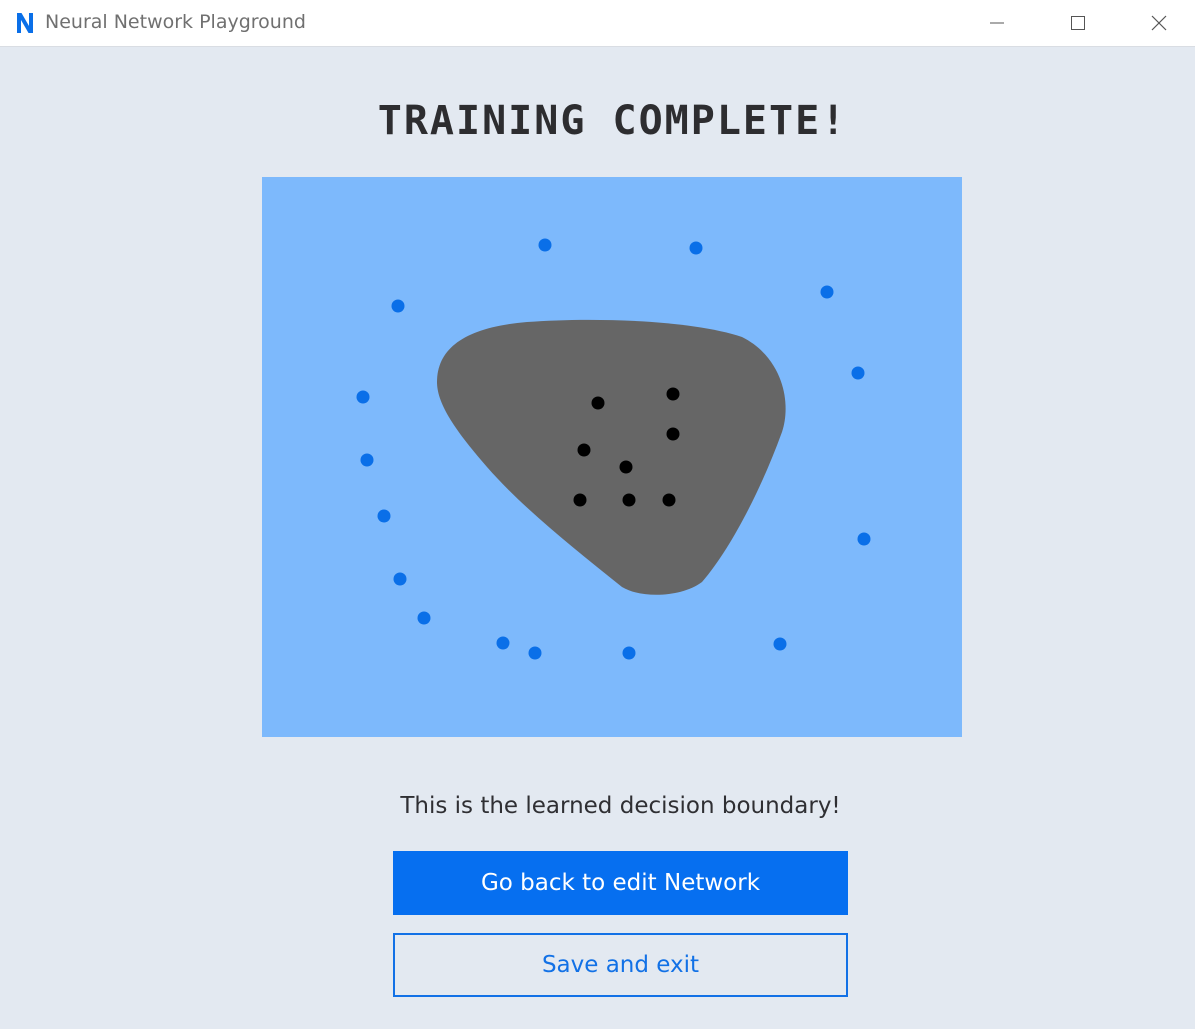  What do you see at coordinates (597, 23) in the screenshot?
I see `title-bar: Neural Network Playground` at bounding box center [597, 23].